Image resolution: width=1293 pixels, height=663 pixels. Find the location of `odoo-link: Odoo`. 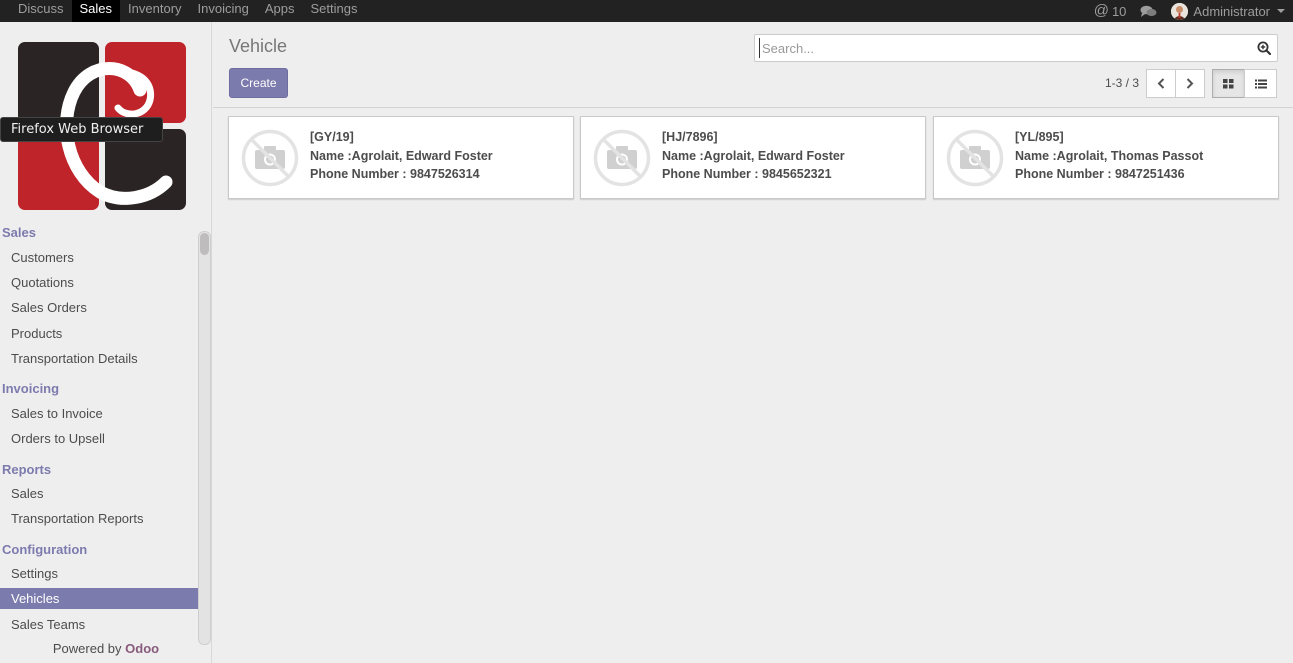

odoo-link: Odoo is located at coordinates (142, 648).